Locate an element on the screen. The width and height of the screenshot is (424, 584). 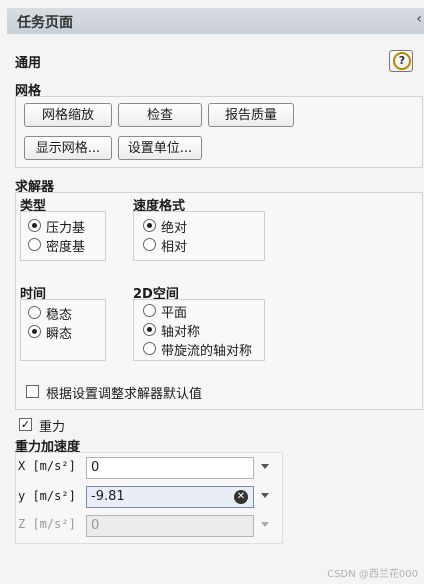
mesh-scale-button: 网格缩放 is located at coordinates (68, 115).